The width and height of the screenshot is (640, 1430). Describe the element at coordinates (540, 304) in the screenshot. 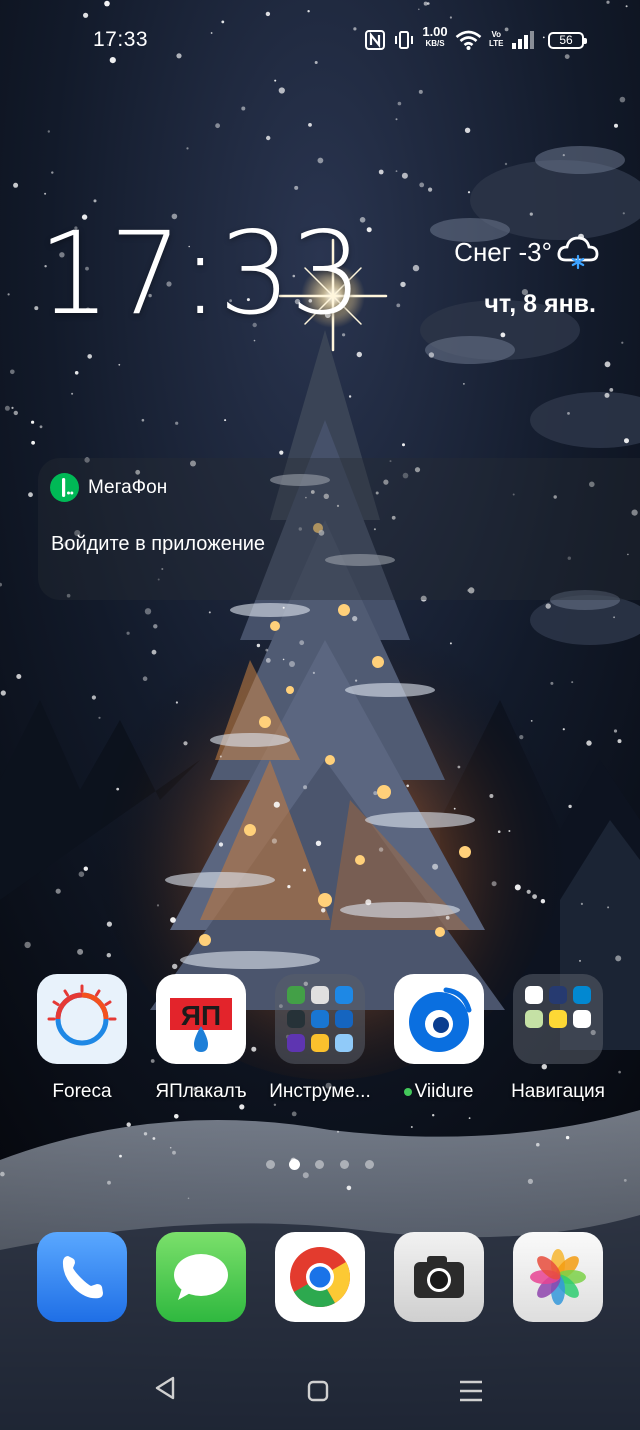

I see `date-text: чт, 8 янв.` at that location.